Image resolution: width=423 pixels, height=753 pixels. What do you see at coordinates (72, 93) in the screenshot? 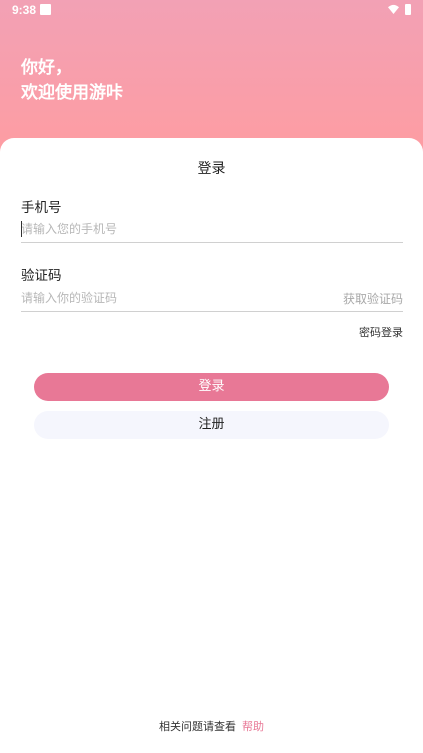
I see `greeting-line-2: 欢迎使用游咔` at bounding box center [72, 93].